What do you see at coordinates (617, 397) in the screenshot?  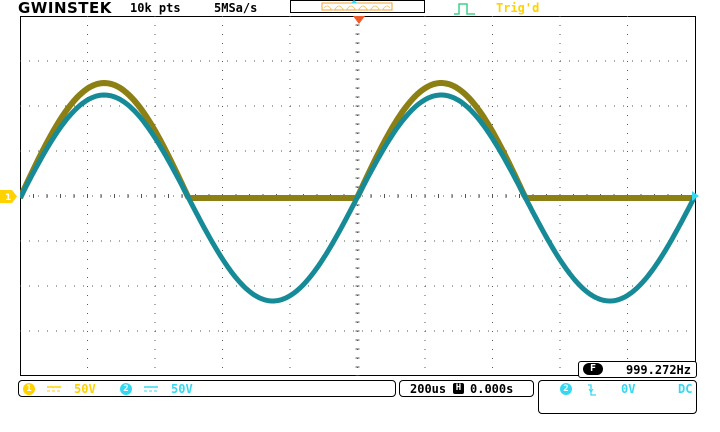 I see `trigger-settings: 2 0V DC` at bounding box center [617, 397].